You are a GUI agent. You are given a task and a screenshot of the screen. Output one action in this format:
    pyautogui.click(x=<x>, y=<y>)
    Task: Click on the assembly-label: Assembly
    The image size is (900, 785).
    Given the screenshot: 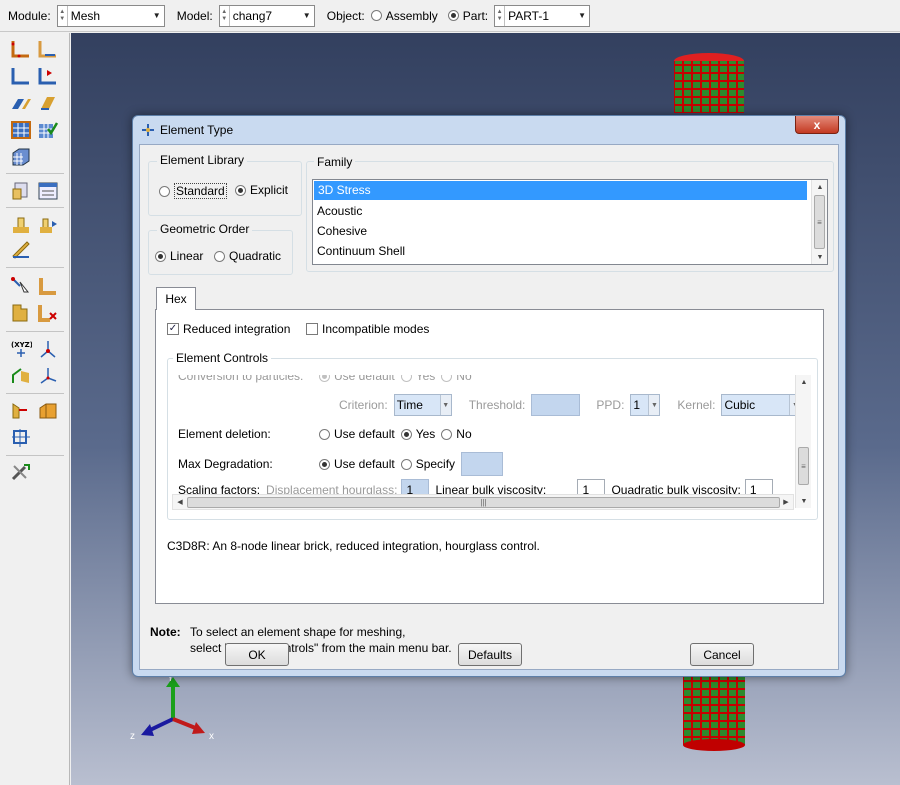 What is the action you would take?
    pyautogui.click(x=411, y=15)
    